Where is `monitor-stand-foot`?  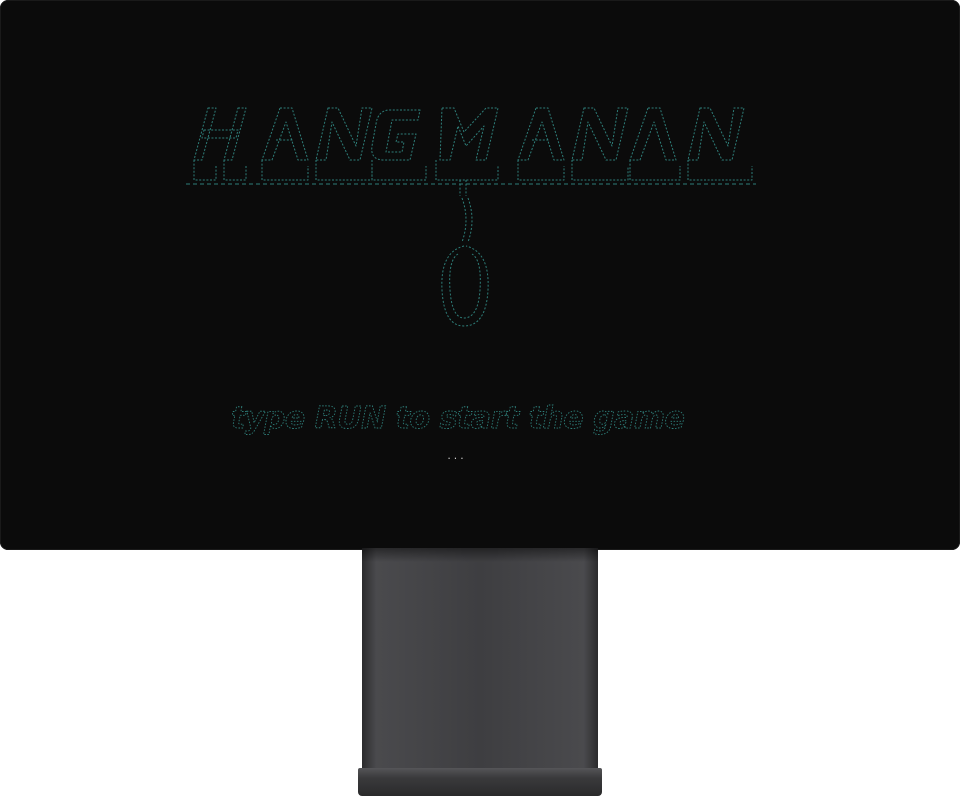 monitor-stand-foot is located at coordinates (480, 782).